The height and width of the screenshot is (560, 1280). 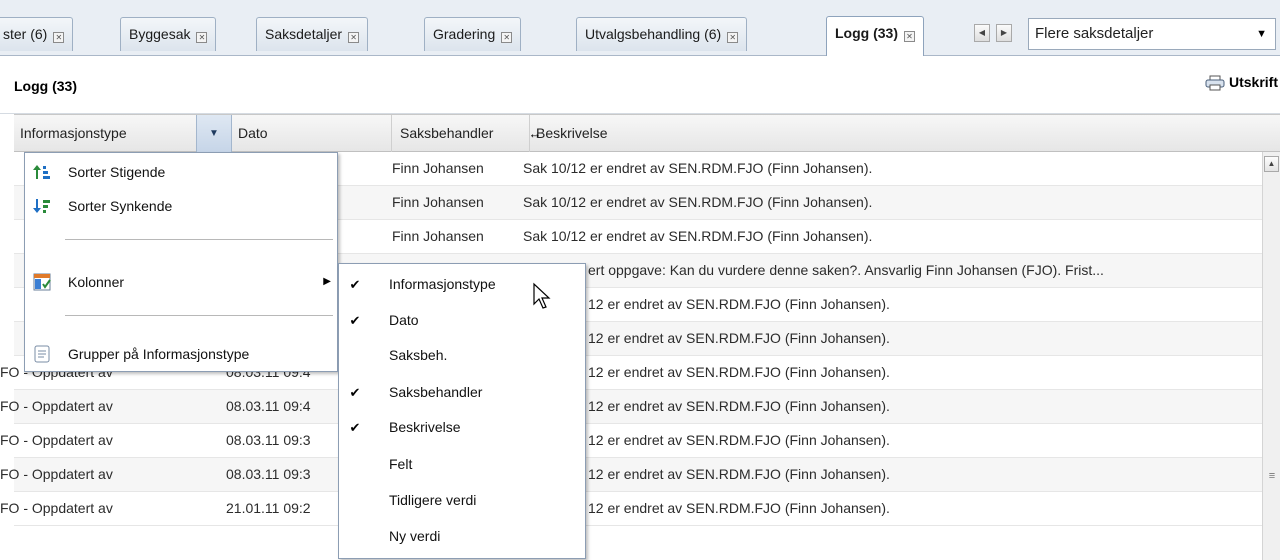 I want to click on tab-gradering: Gradering ✕, so click(x=473, y=34).